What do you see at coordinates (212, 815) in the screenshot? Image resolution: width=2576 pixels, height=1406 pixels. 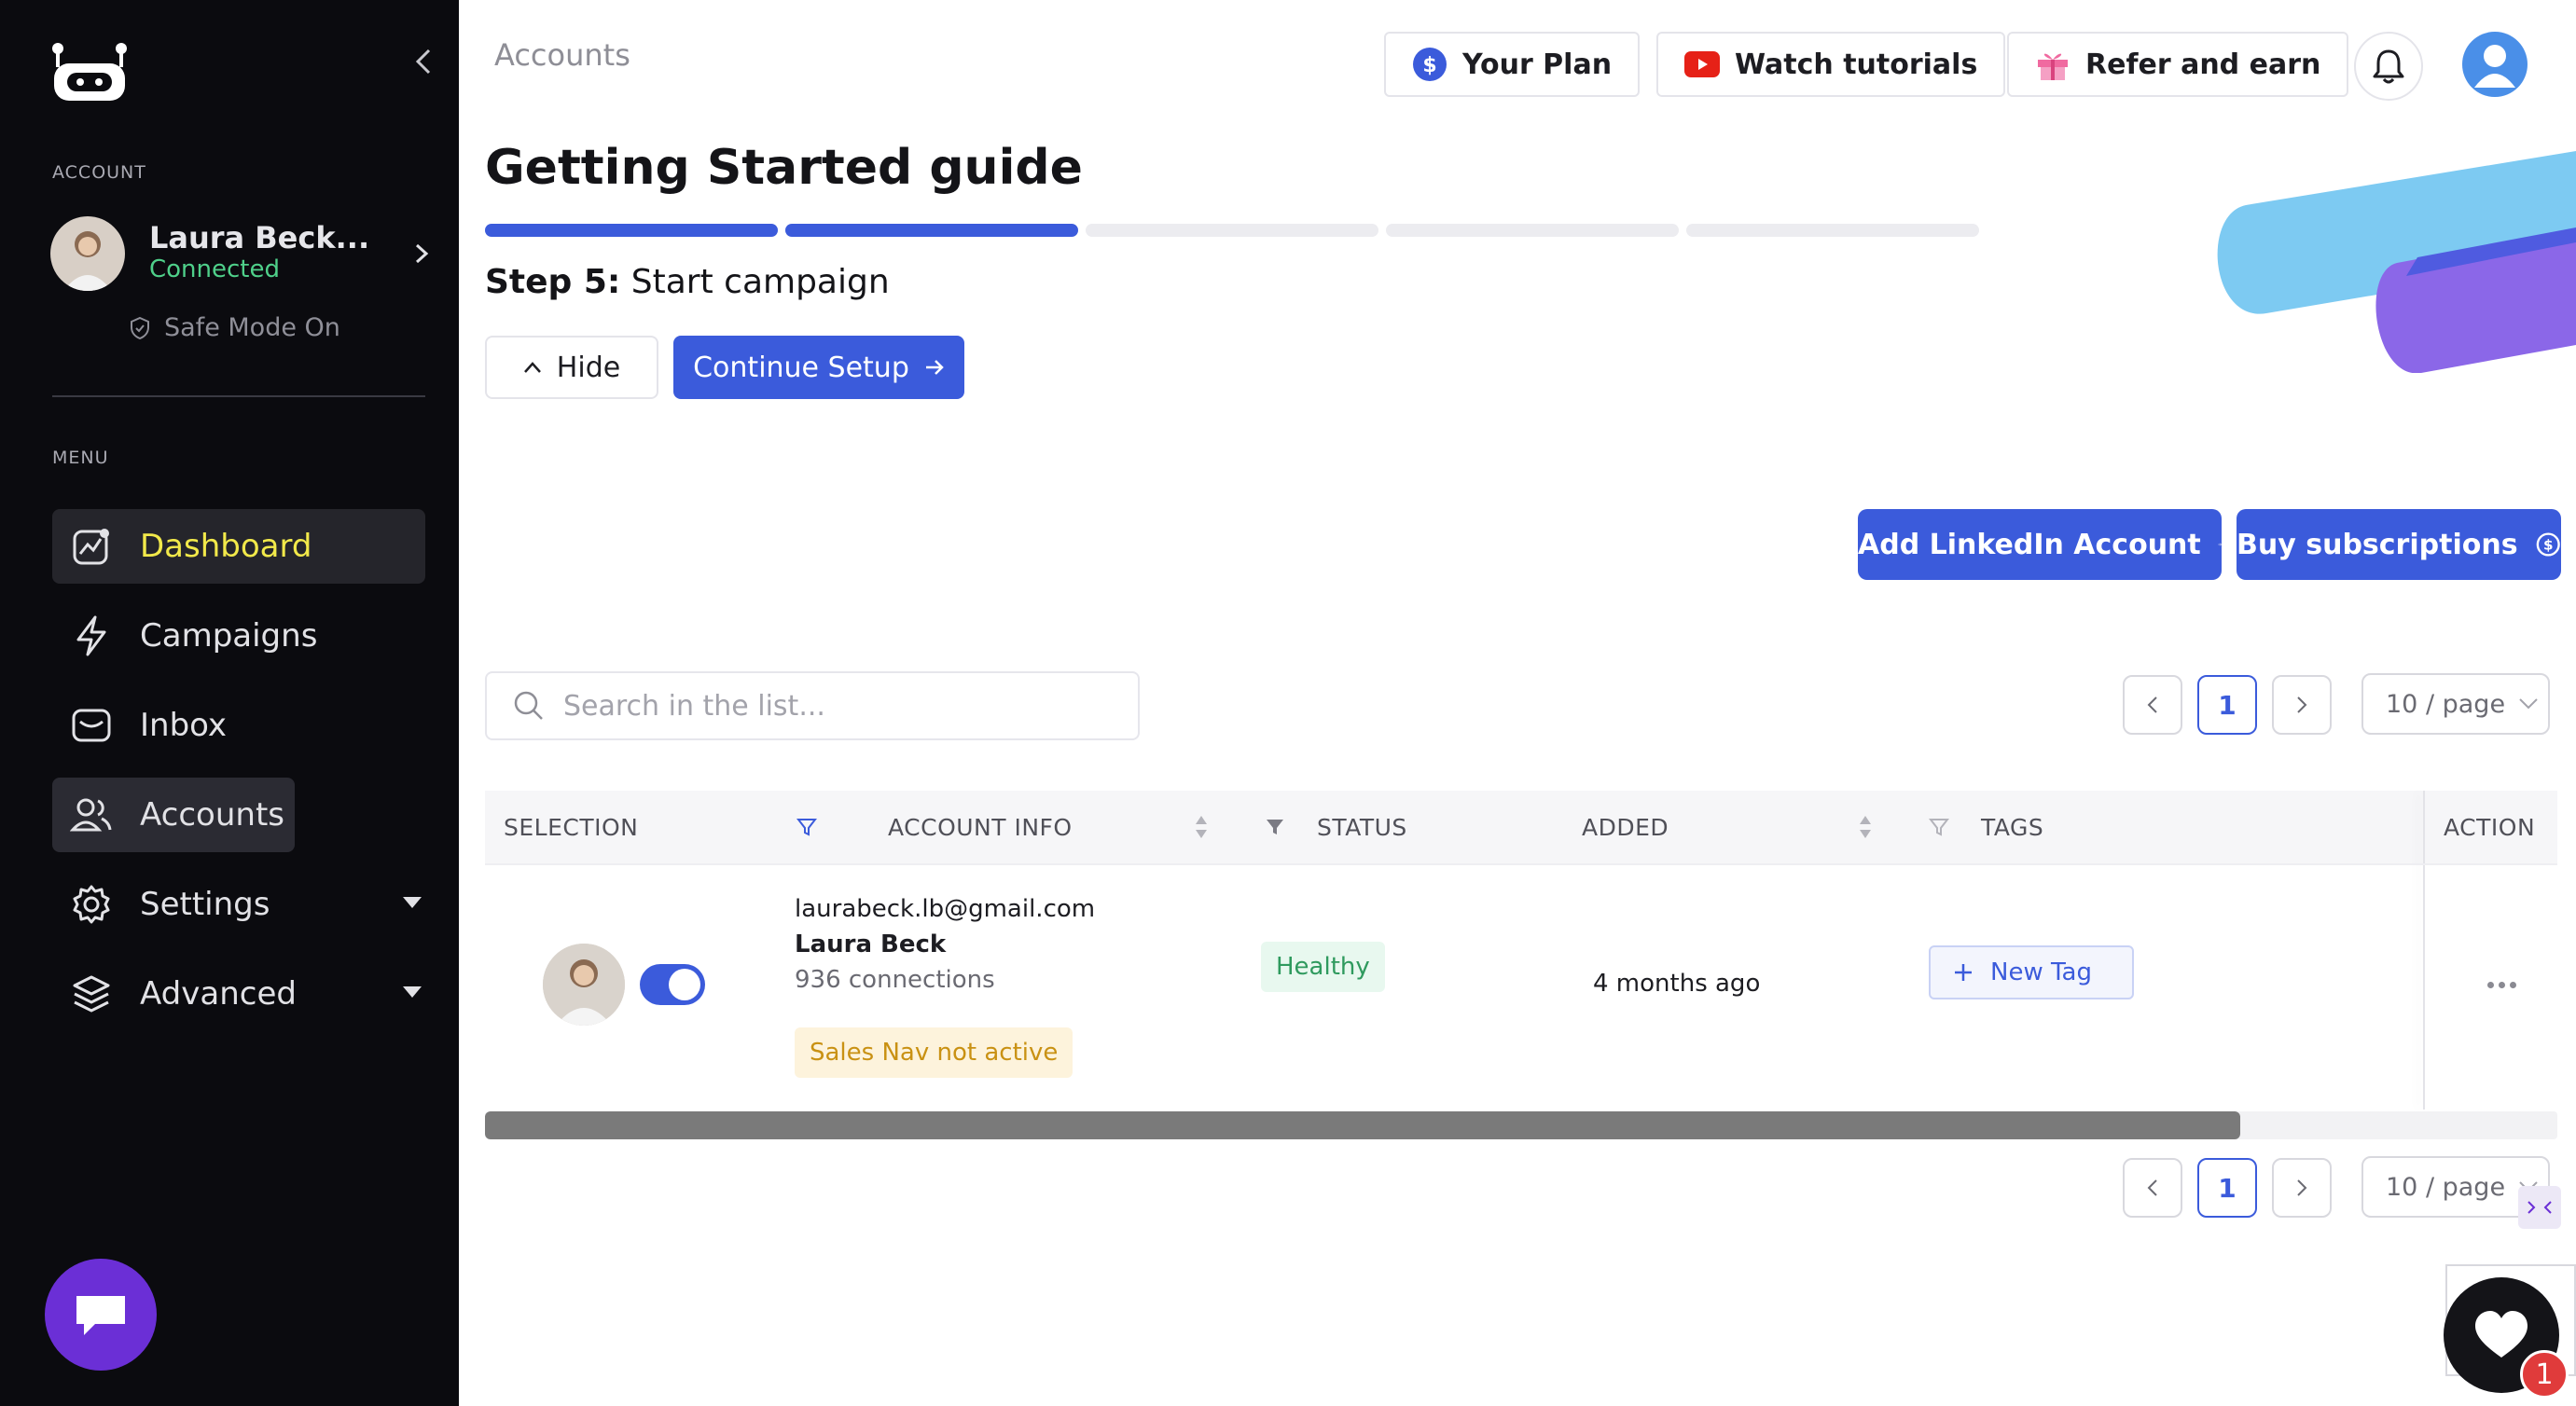 I see `sidebar-item-label: Accounts` at bounding box center [212, 815].